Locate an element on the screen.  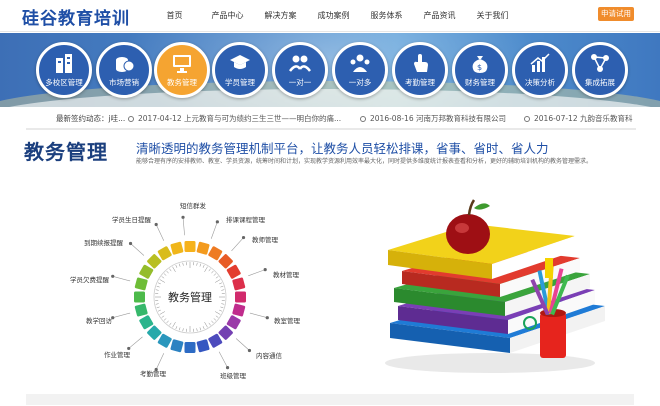
module-bar-chart-button: 决策分析 is located at coordinates (540, 70).